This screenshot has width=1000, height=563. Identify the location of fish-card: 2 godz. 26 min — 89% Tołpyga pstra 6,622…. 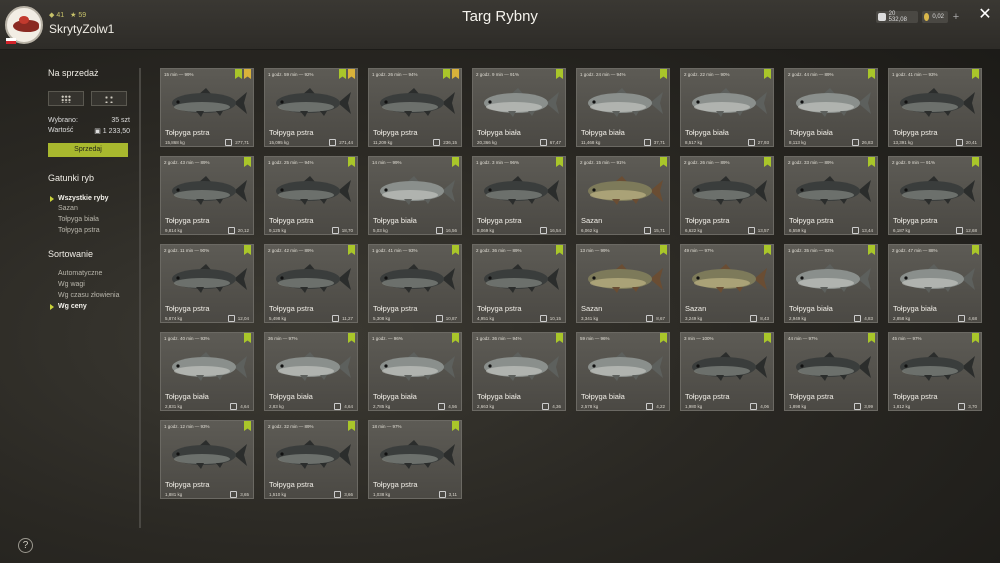
(727, 195).